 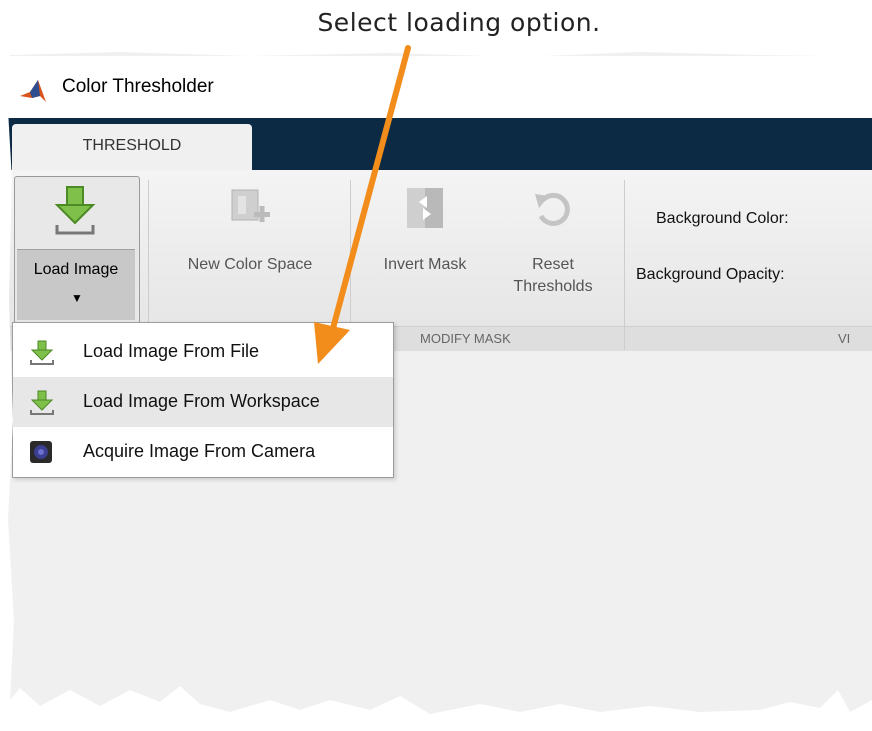 What do you see at coordinates (722, 218) in the screenshot?
I see `background-color-label: Background Color:` at bounding box center [722, 218].